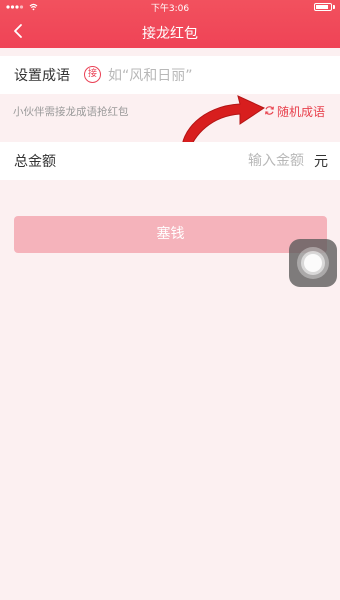  I want to click on amount-unit: 元, so click(321, 162).